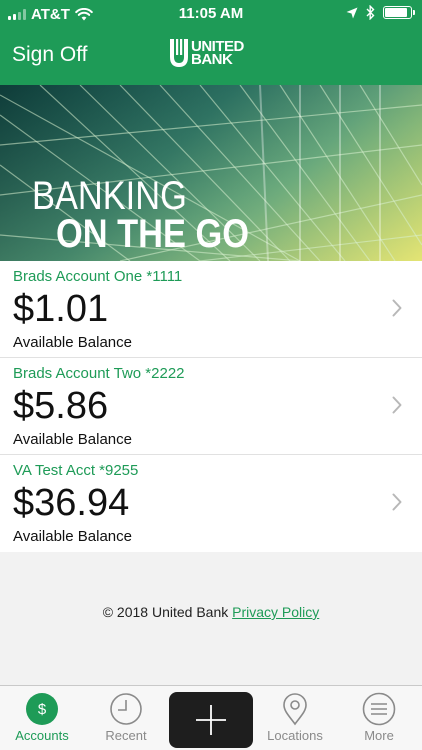  I want to click on tab-label: More, so click(379, 735).